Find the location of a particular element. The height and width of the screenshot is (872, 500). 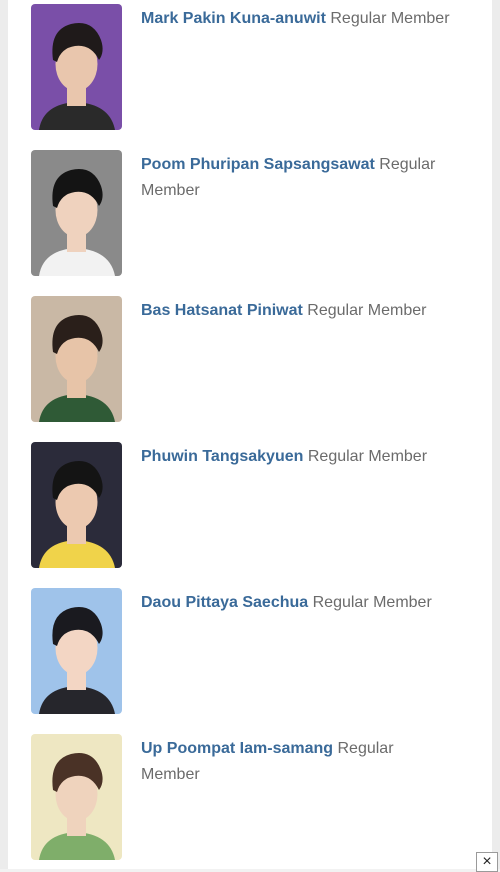

right-page-margin is located at coordinates (496, 434).